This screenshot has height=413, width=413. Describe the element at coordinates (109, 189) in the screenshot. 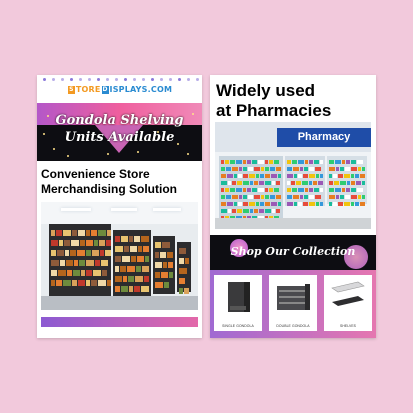

I see `subhead-line2: Merchandising Solution` at that location.